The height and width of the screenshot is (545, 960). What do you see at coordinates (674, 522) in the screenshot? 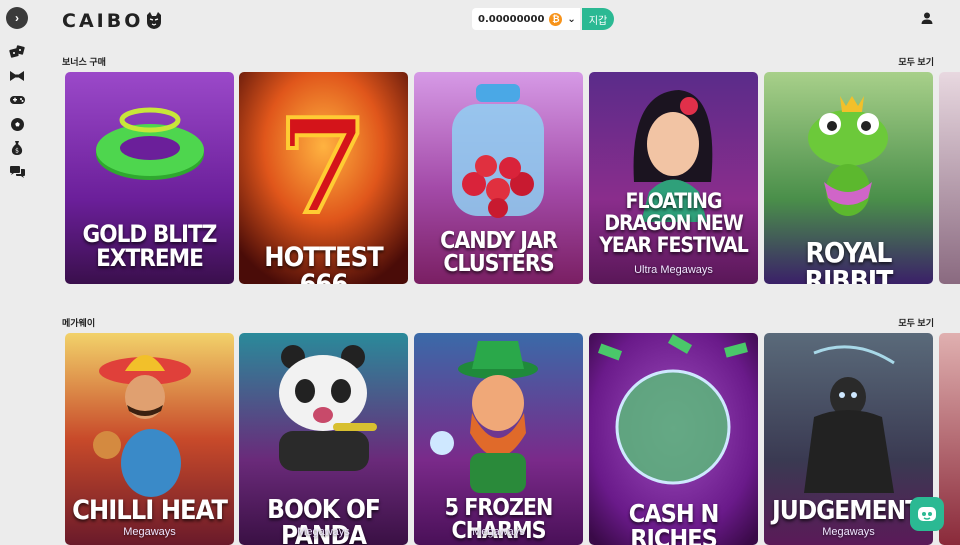
I see `game-title: CASH N RICHES` at bounding box center [674, 522].